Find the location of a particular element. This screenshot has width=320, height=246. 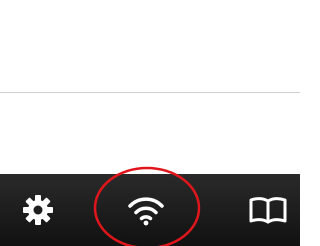

wifi-button is located at coordinates (146, 210).